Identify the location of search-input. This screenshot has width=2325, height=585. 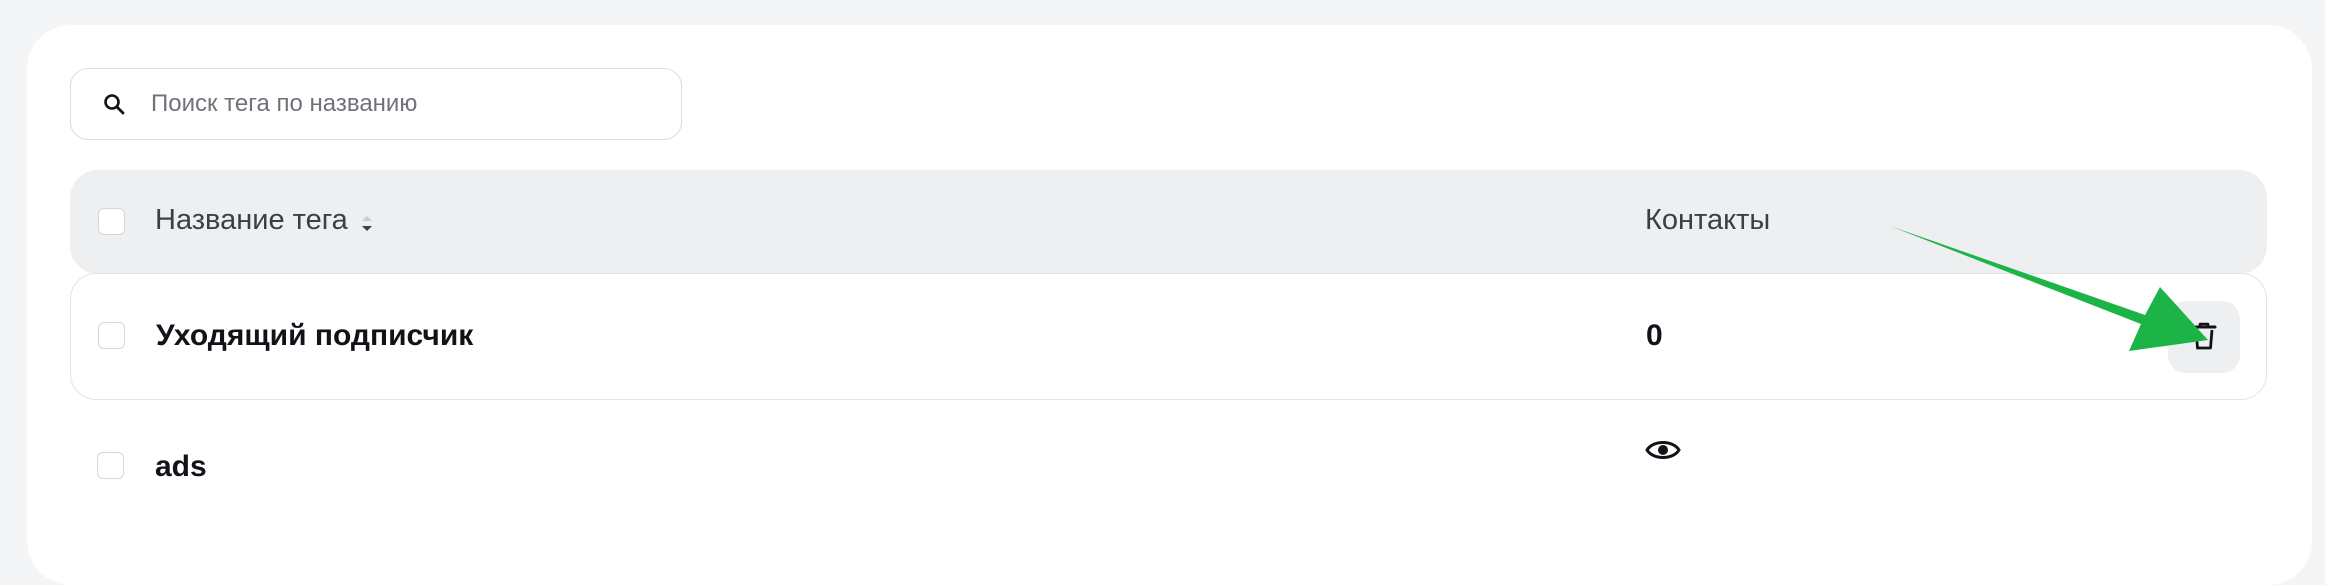
(401, 104).